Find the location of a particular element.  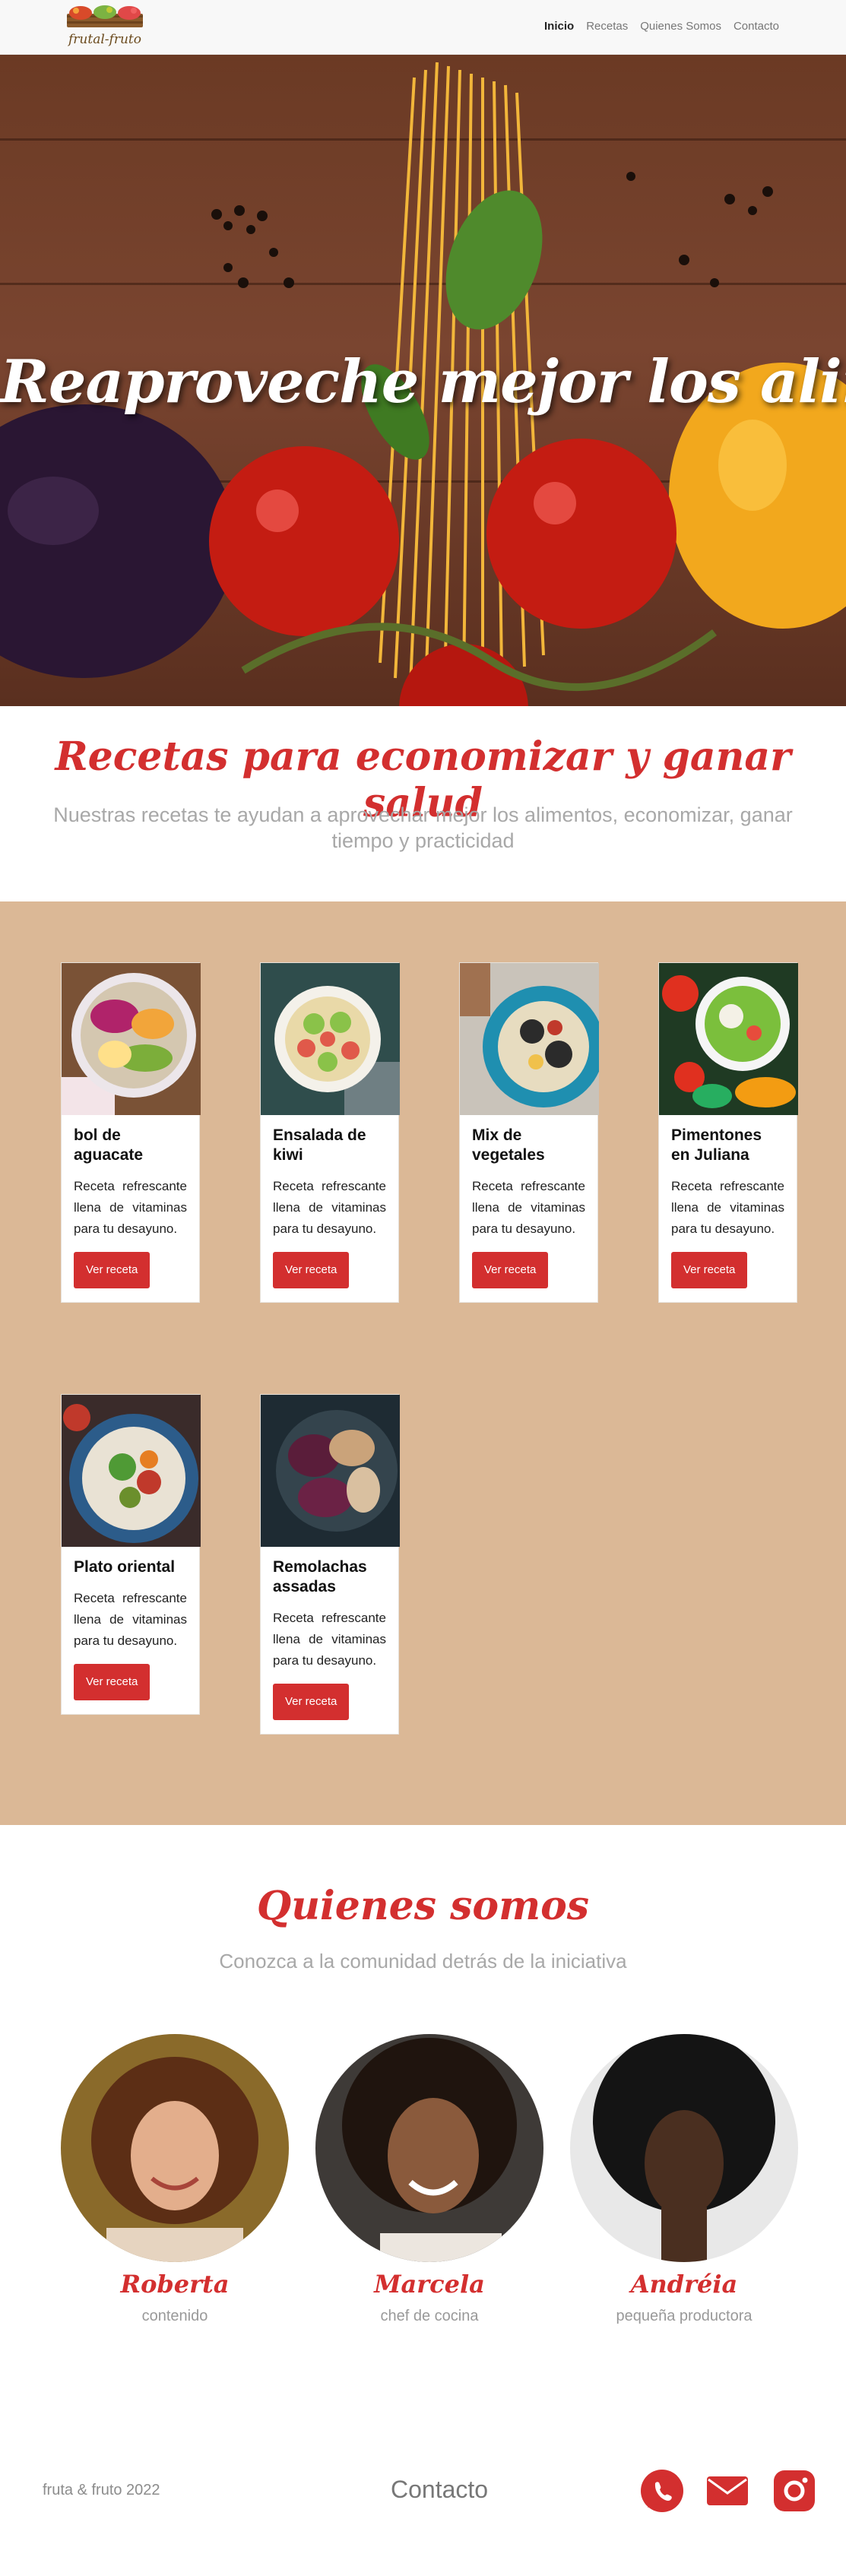

recipe-title: Pimentones en Juliana is located at coordinates (716, 1145).